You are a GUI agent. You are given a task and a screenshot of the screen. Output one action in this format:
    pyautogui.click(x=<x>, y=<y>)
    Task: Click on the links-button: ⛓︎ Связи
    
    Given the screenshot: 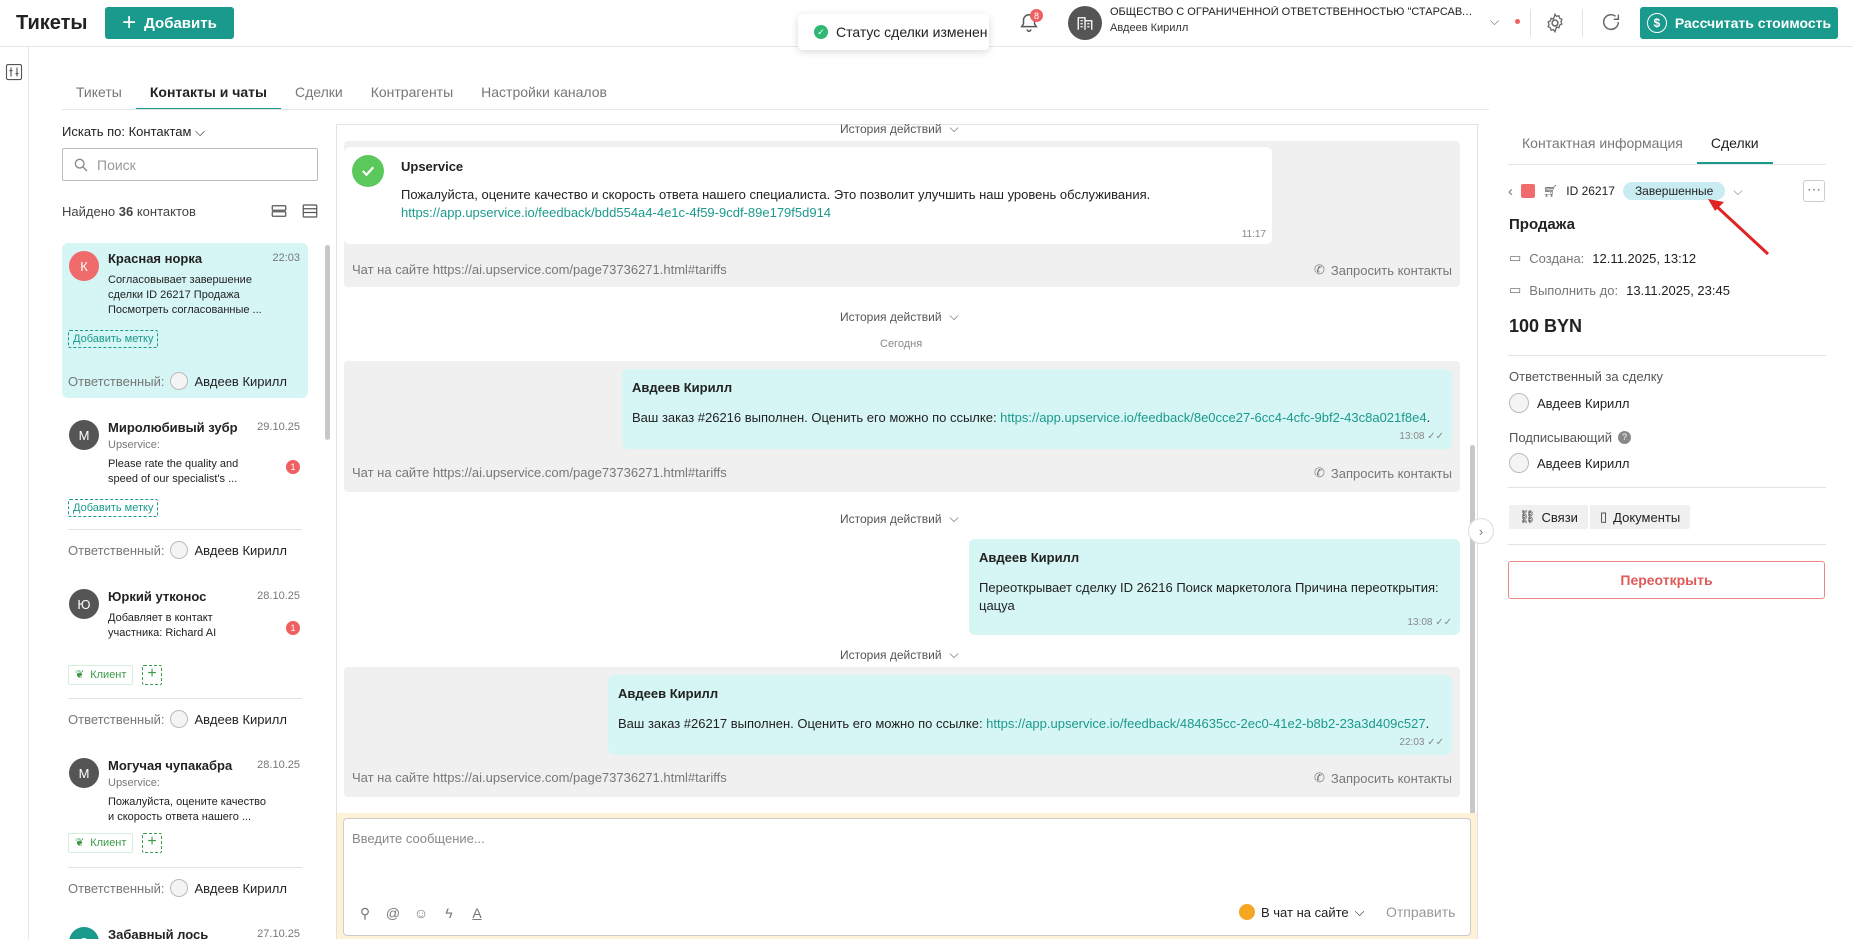 What is the action you would take?
    pyautogui.click(x=1548, y=517)
    